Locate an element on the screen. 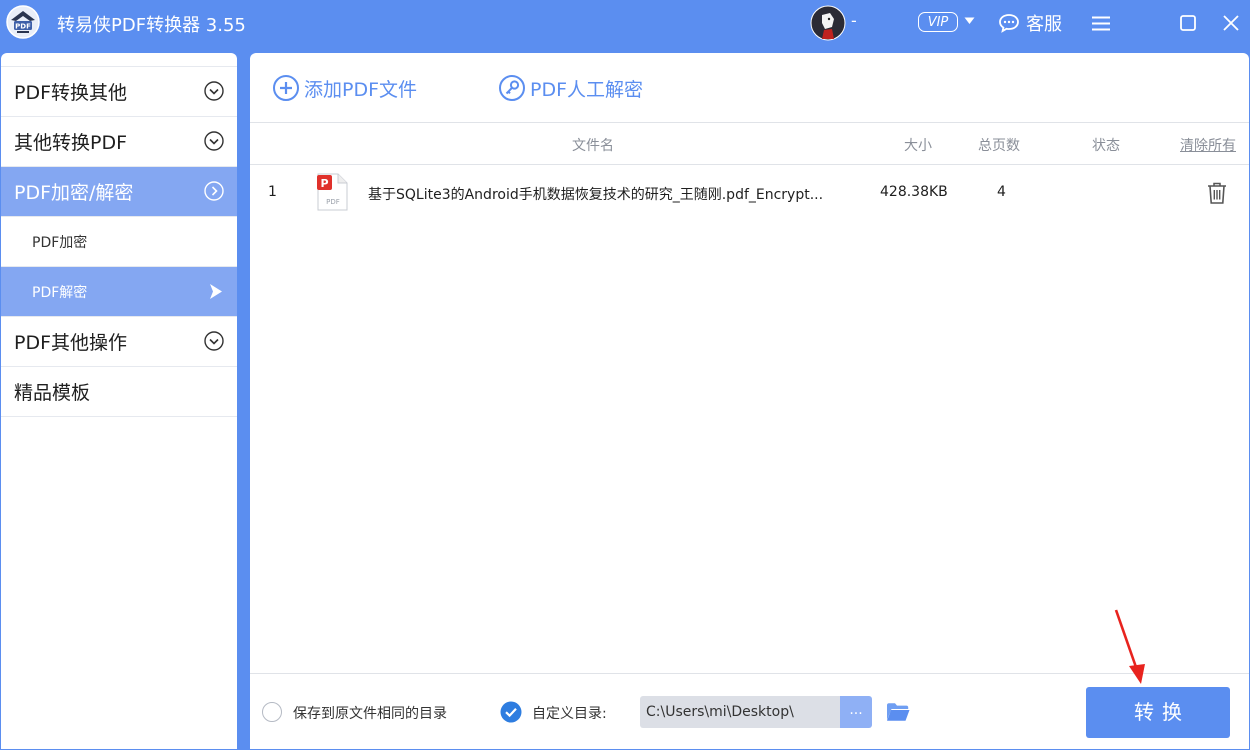 The height and width of the screenshot is (750, 1250). plus-circle-icon is located at coordinates (286, 88).